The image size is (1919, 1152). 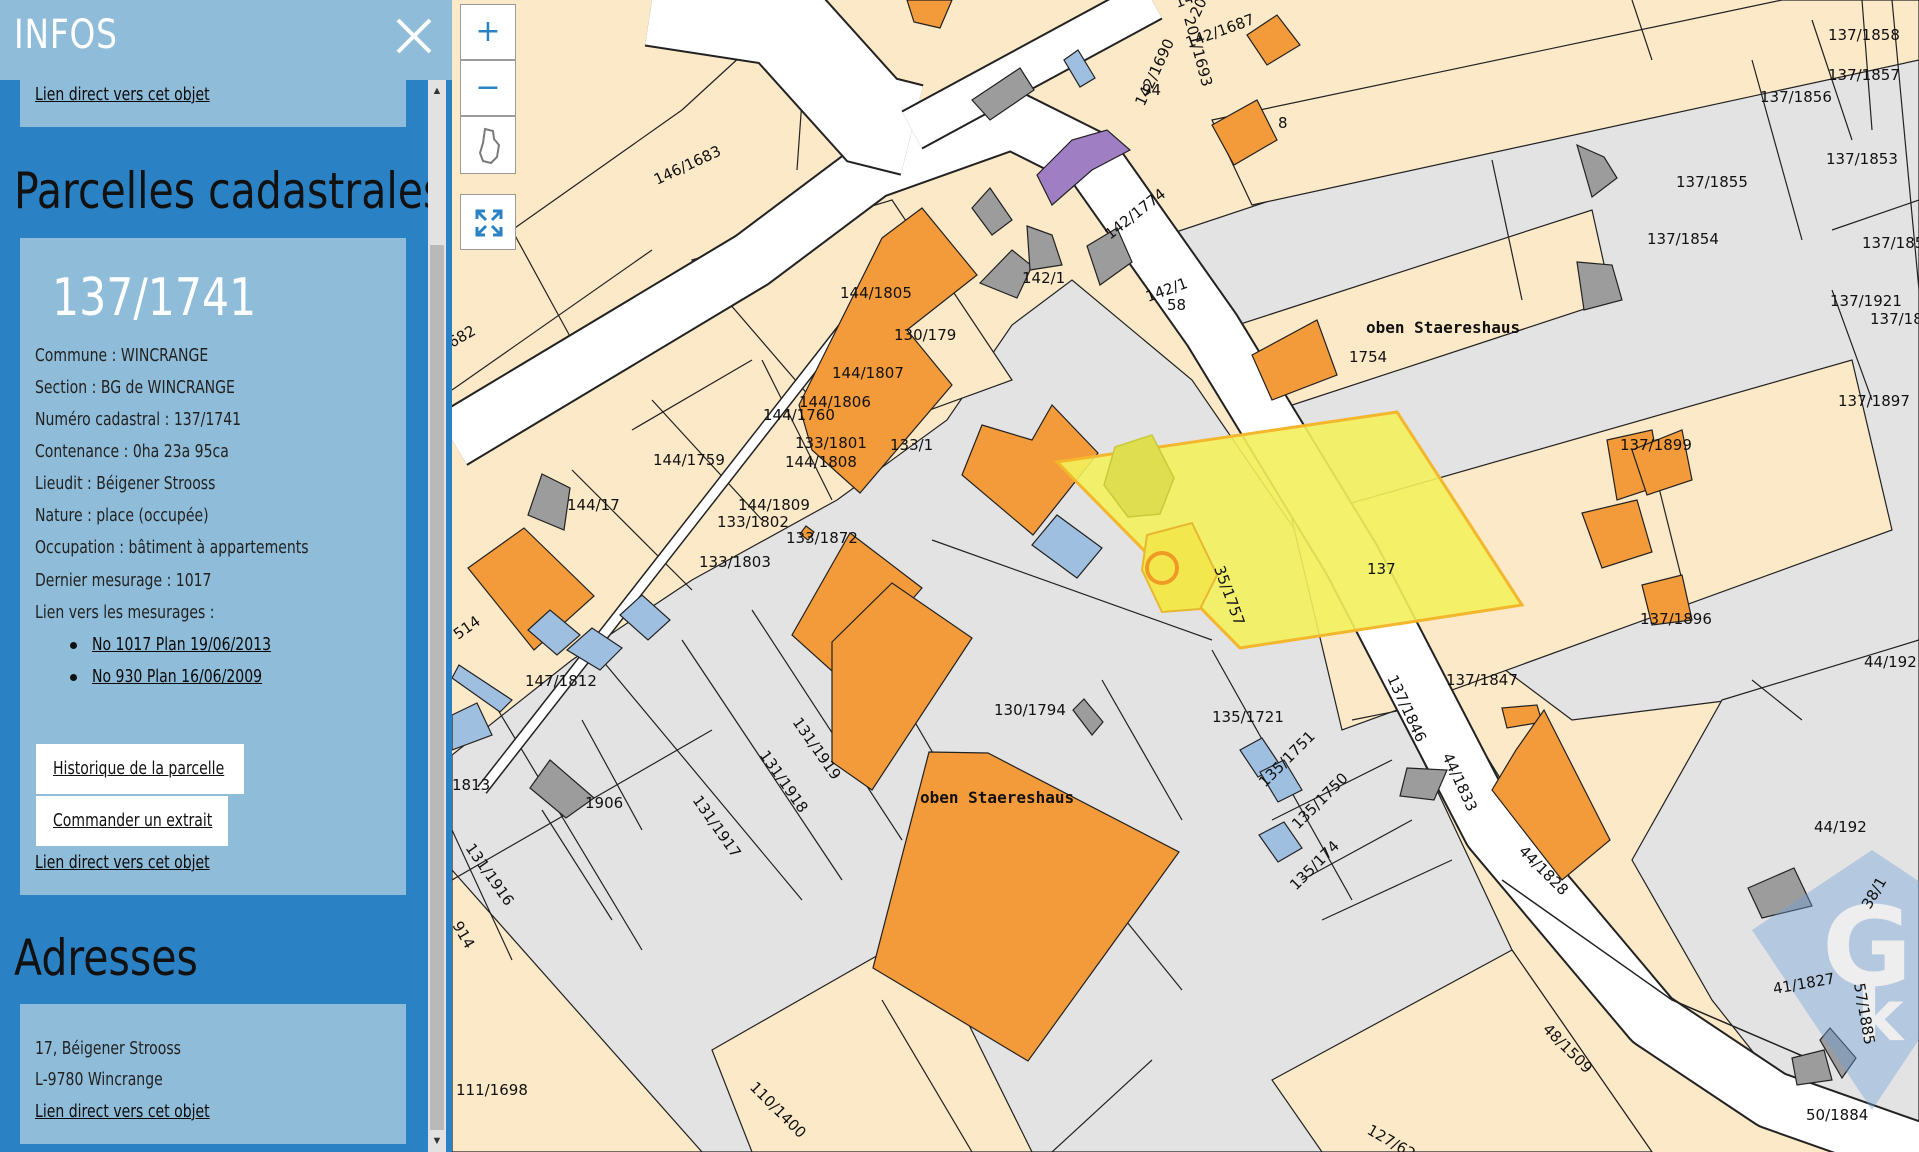 I want to click on parcel-number-label: 146/1683, so click(x=687, y=165).